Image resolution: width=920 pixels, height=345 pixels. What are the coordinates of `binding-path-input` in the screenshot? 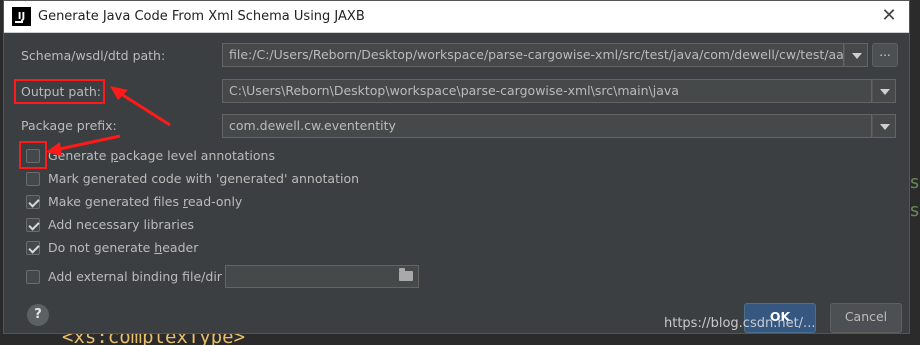 It's located at (322, 276).